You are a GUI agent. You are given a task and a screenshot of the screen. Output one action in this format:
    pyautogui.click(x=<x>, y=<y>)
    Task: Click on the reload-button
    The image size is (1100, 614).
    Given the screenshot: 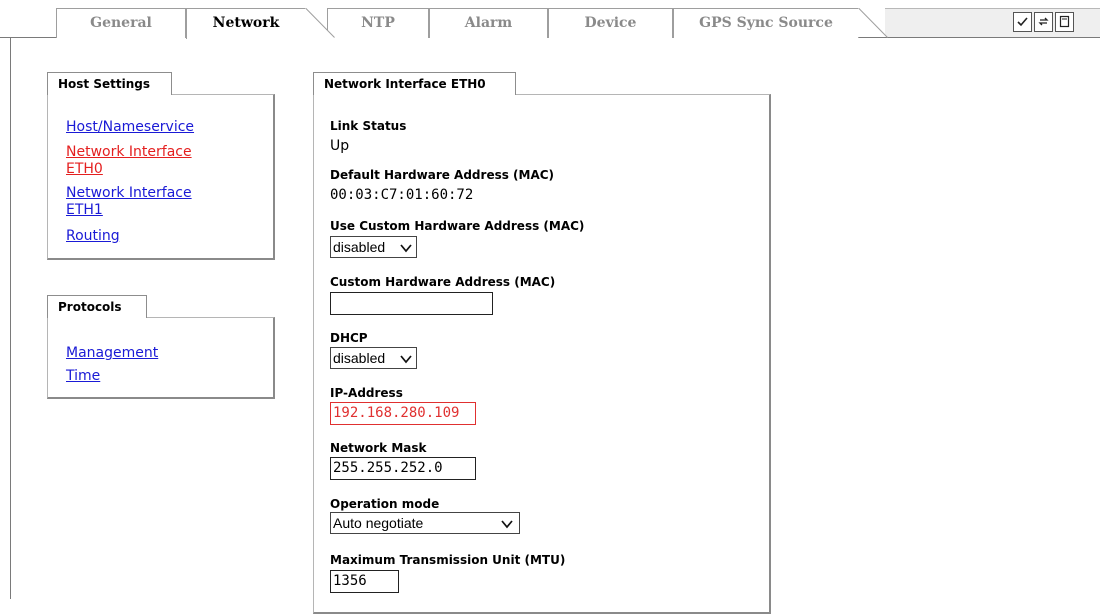 What is the action you would take?
    pyautogui.click(x=1043, y=22)
    